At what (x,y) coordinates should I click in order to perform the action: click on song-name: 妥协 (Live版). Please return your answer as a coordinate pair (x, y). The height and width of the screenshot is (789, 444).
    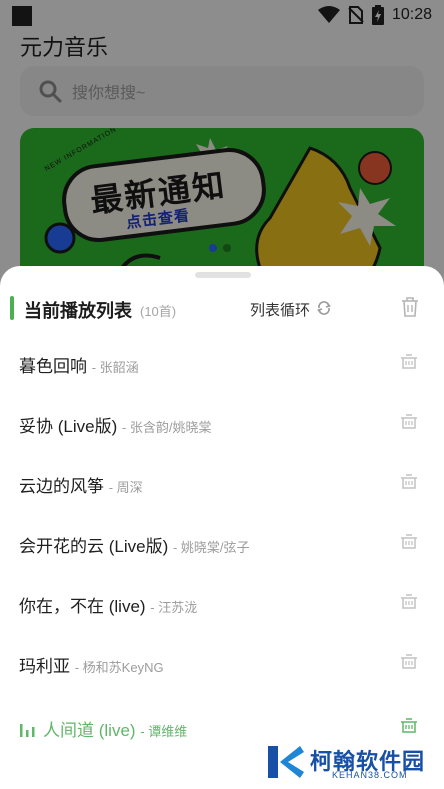
    Looking at the image, I should click on (68, 426).